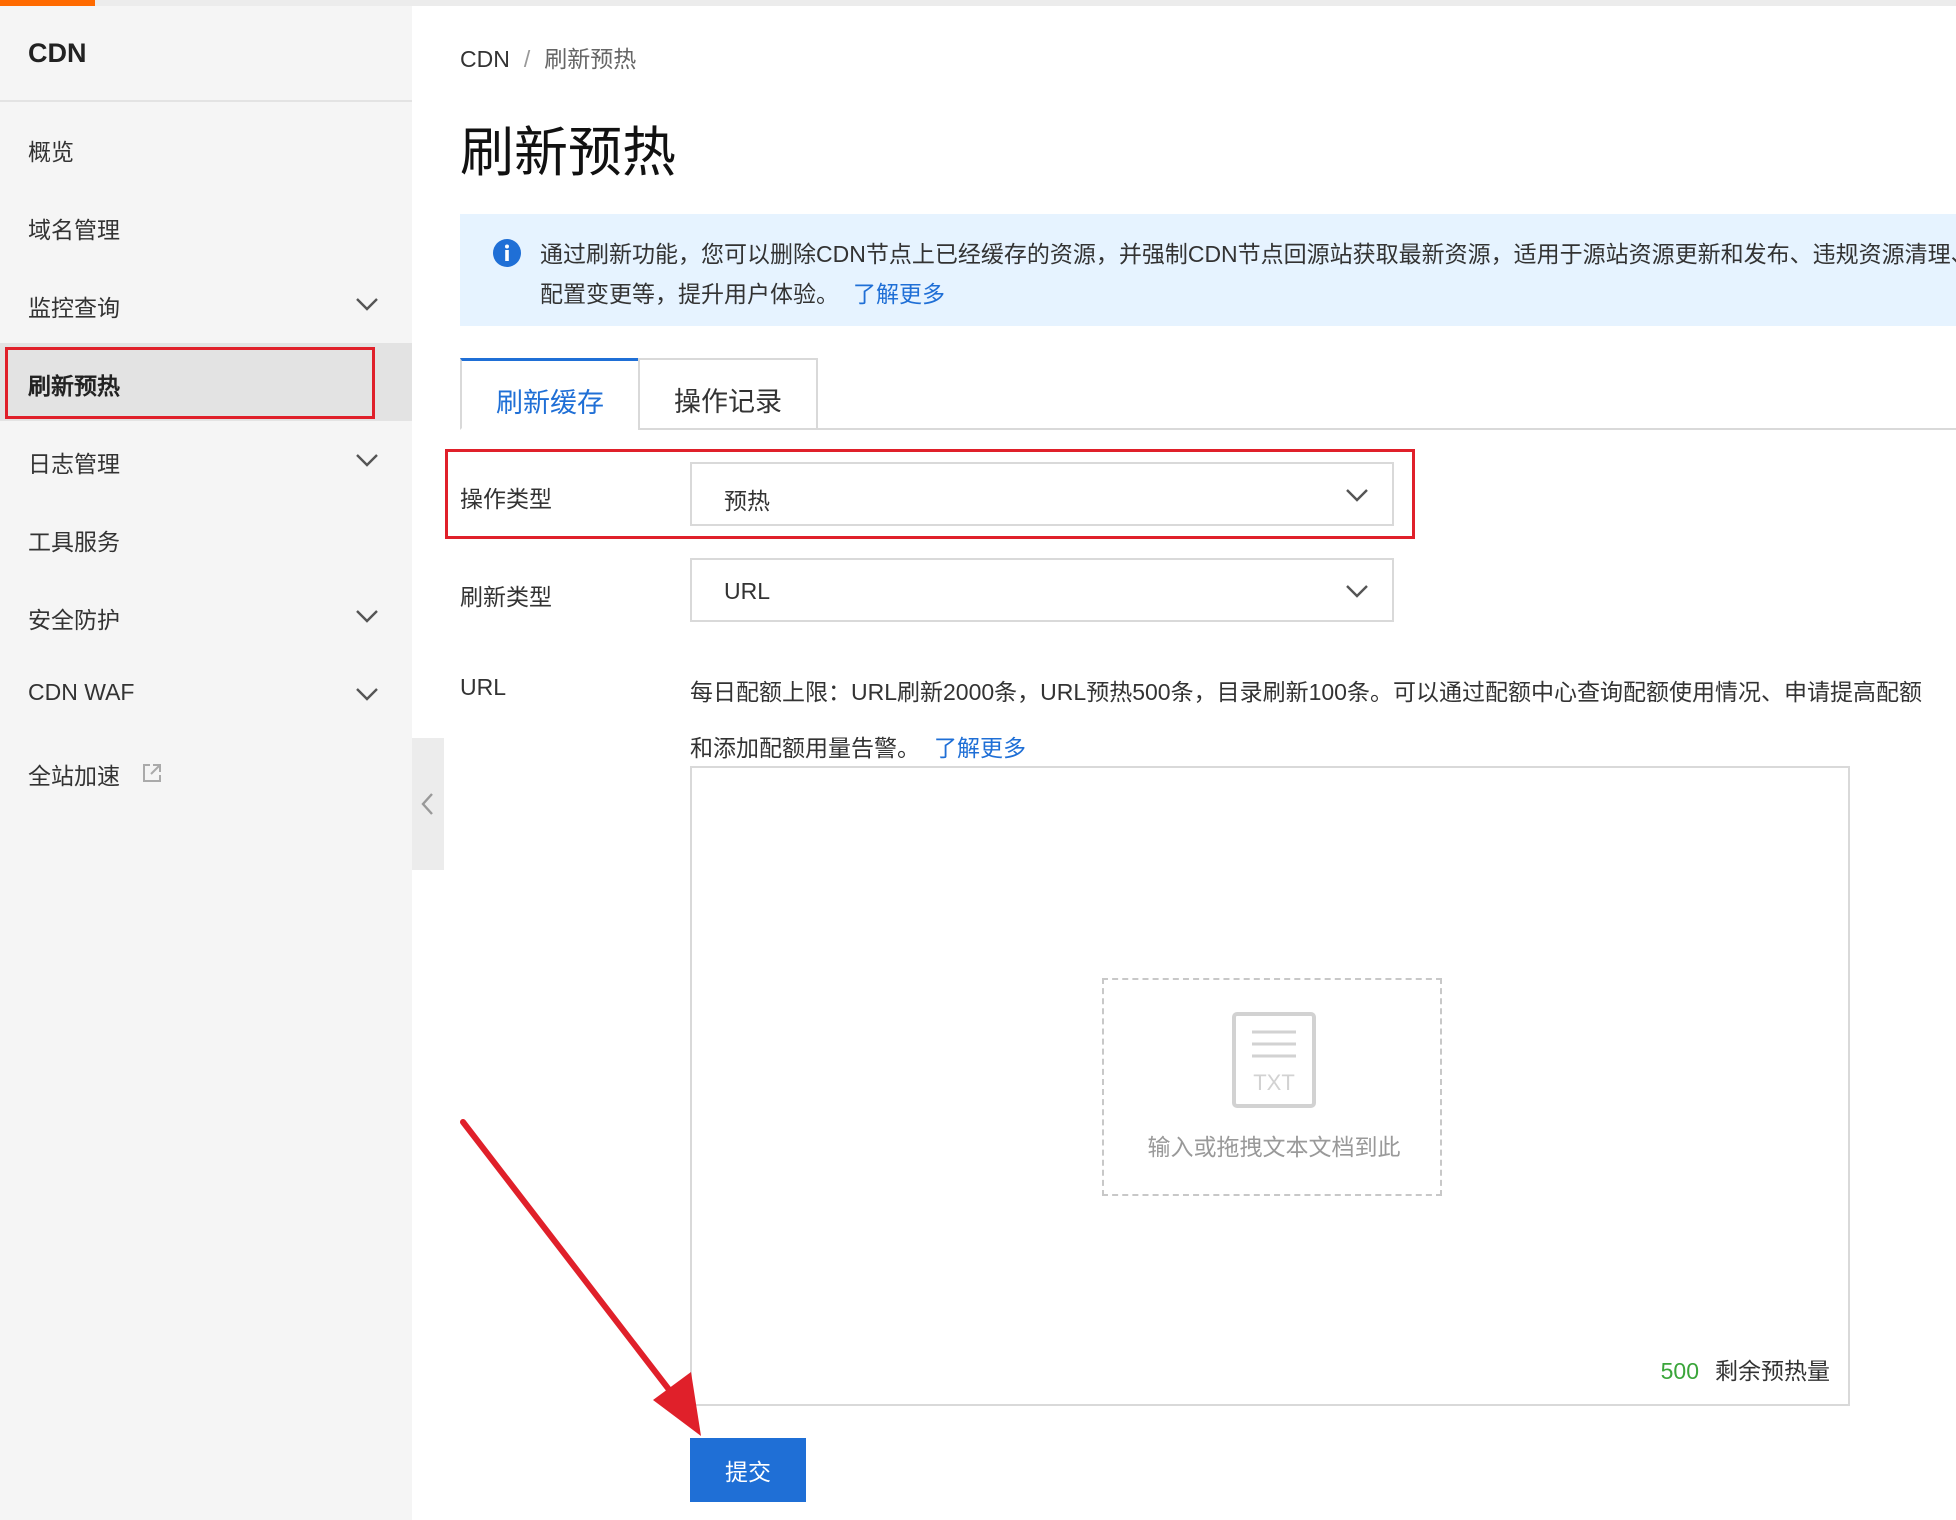 This screenshot has width=1956, height=1520. Describe the element at coordinates (747, 501) in the screenshot. I see `operation-type-value: 预热` at that location.